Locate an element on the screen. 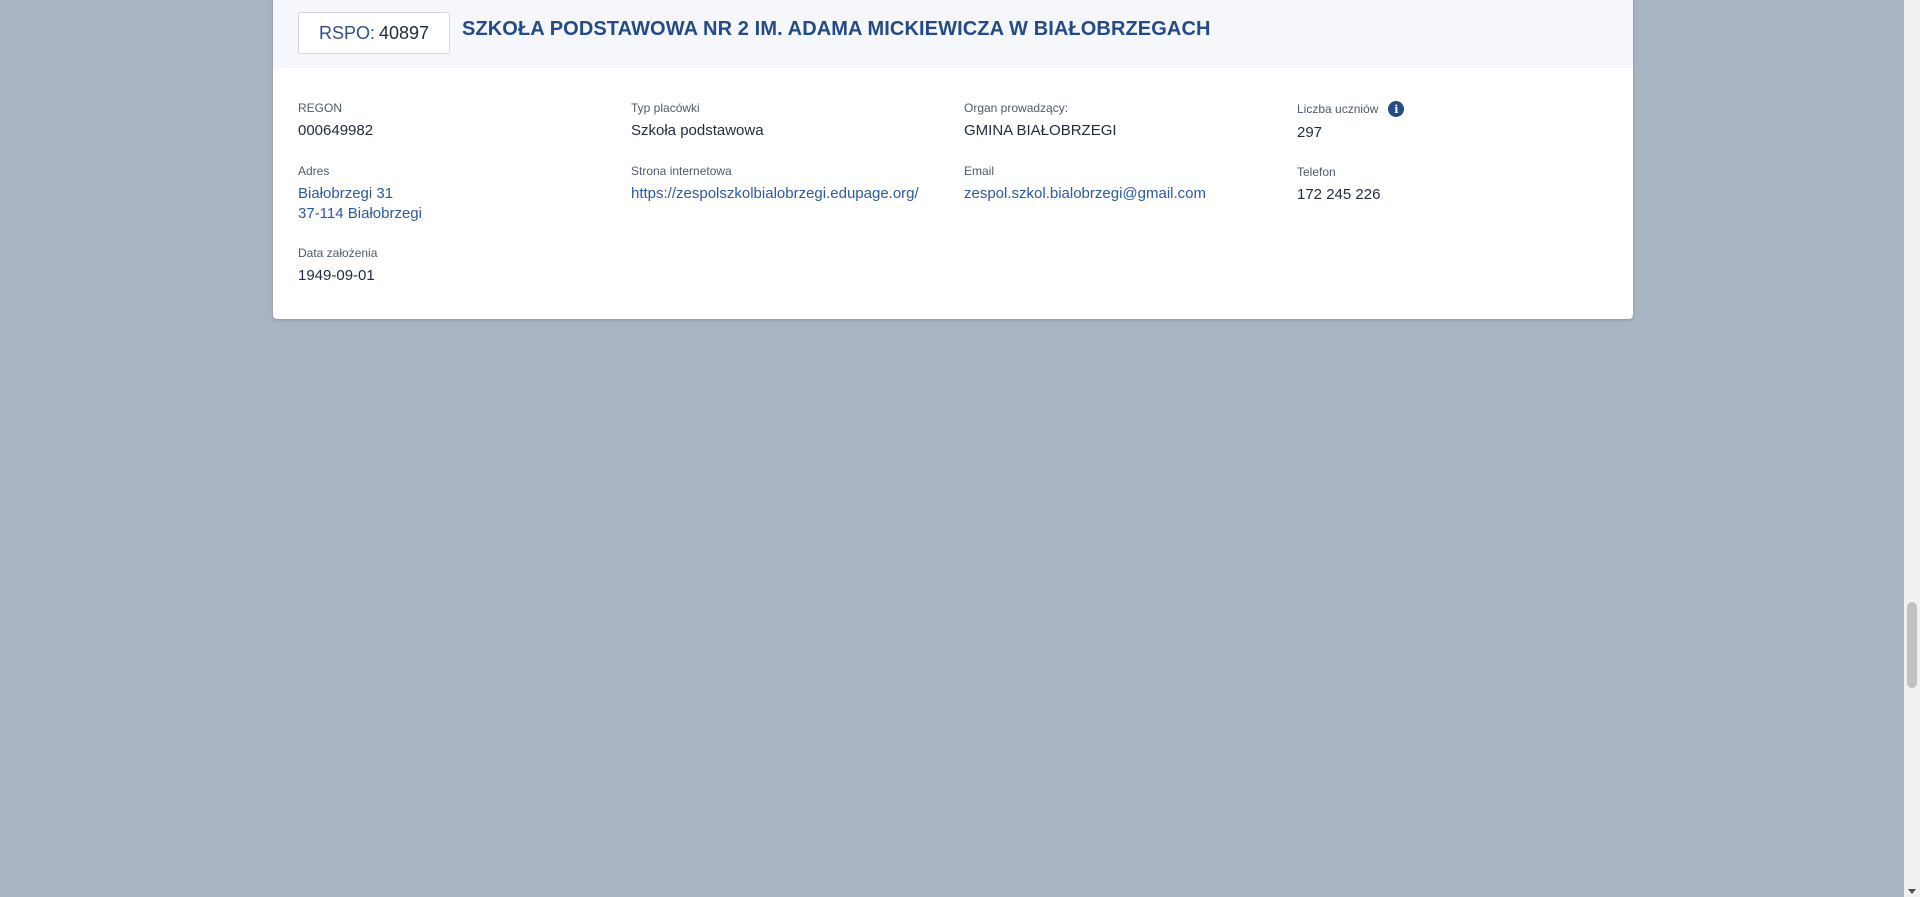 The height and width of the screenshot is (897, 1920). vertical-scrollbar is located at coordinates (1912, 448).